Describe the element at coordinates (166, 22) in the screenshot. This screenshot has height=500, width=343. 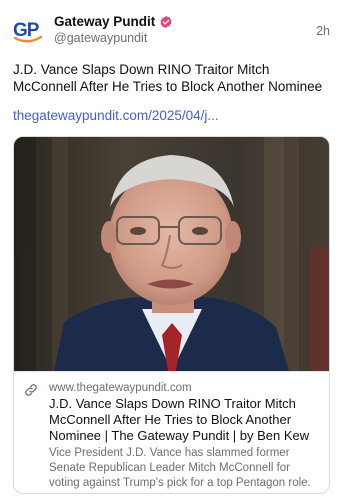
I see `verified-badge-icon` at that location.